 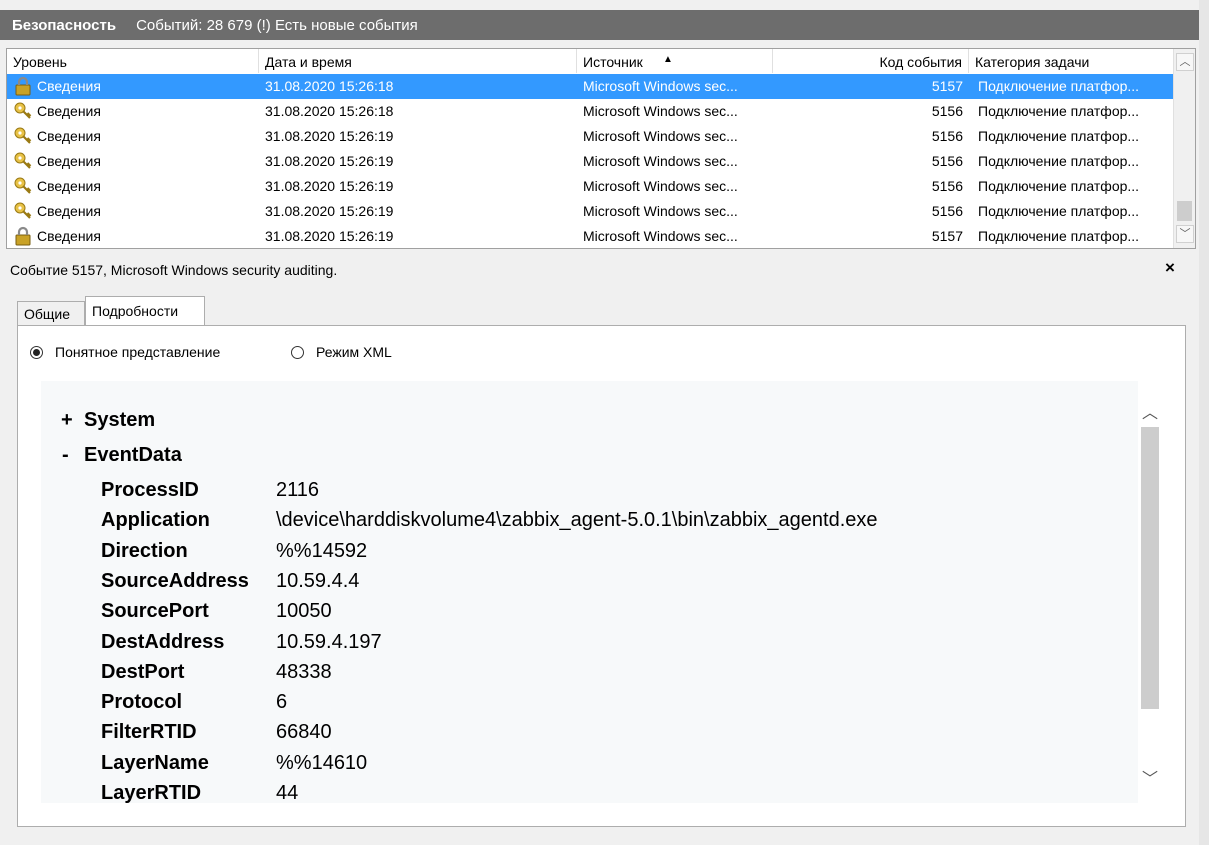 I want to click on field-value: 44, so click(x=287, y=792).